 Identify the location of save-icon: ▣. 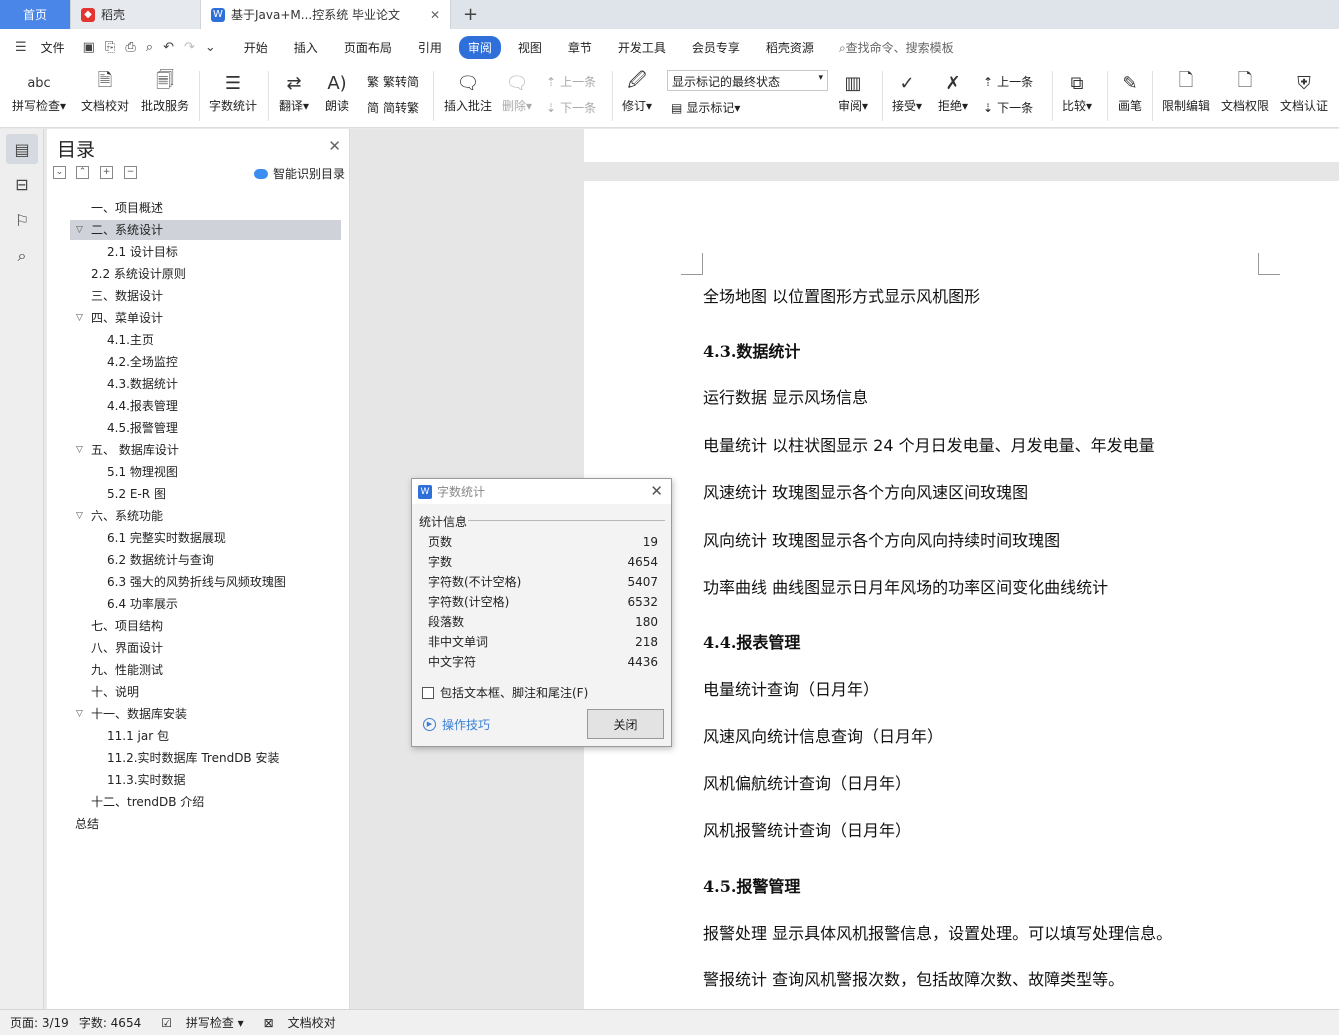
(89, 47).